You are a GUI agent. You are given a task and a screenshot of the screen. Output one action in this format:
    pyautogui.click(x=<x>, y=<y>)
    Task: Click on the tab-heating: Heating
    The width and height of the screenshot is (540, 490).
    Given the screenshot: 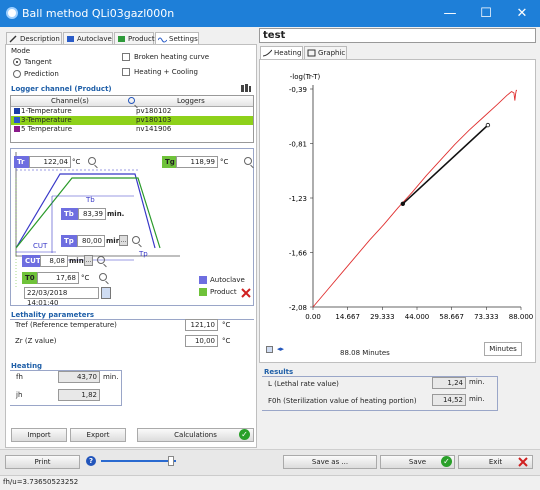 What is the action you would take?
    pyautogui.click(x=281, y=52)
    